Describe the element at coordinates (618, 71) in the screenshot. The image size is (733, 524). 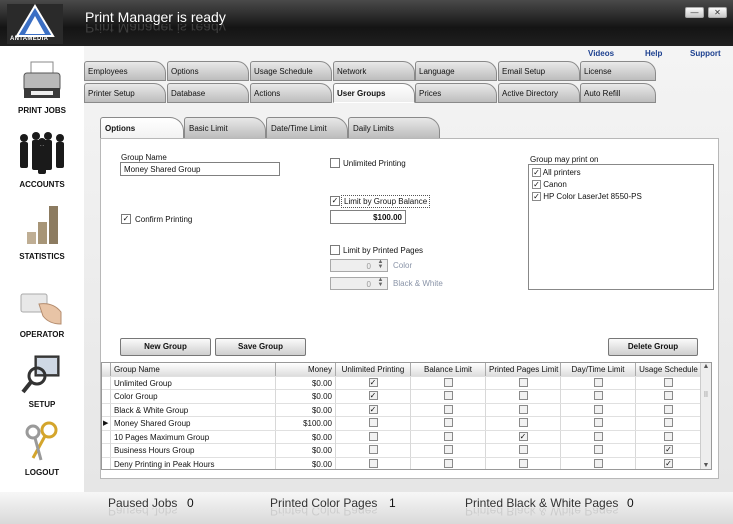
I see `tab-license: License` at that location.